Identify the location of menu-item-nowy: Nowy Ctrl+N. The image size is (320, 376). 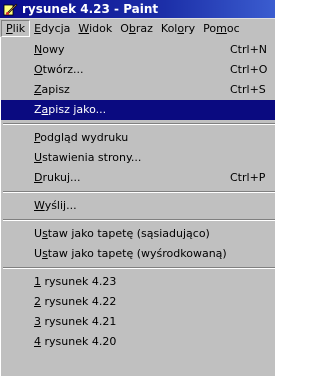
(138, 50).